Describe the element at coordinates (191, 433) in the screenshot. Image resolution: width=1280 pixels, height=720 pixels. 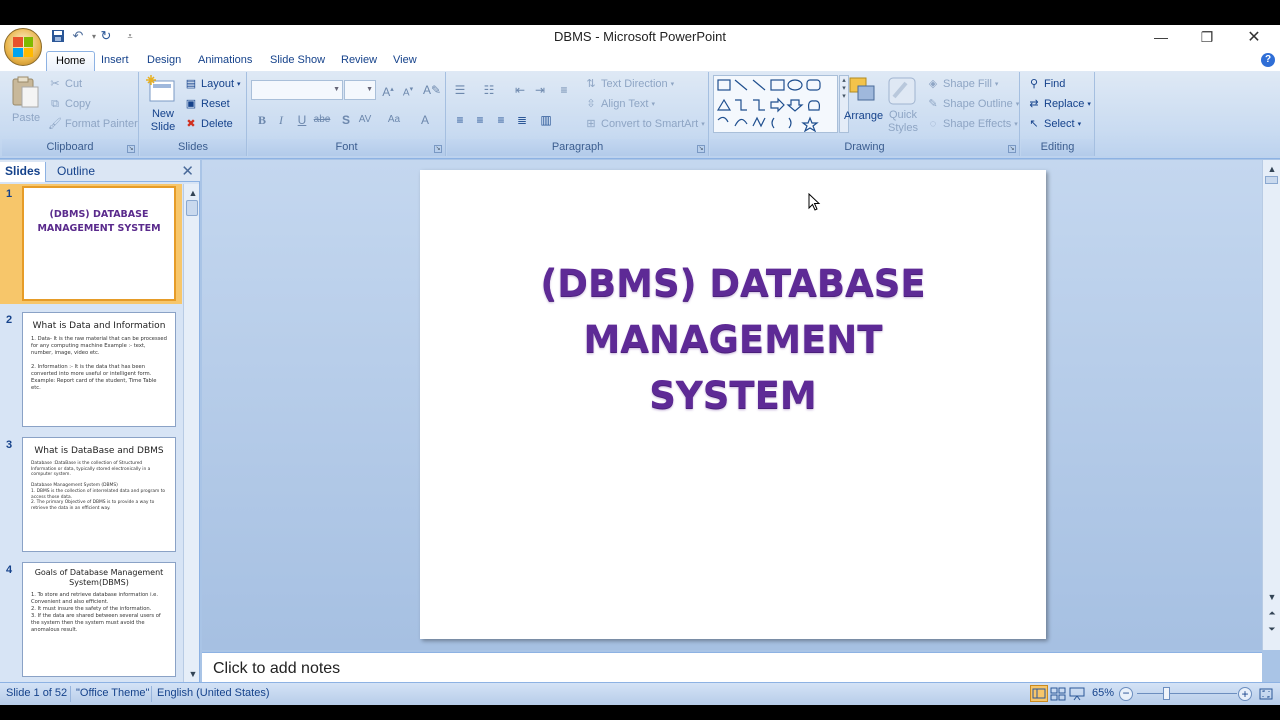
I see `slides-pane-scrollbar: ▲ ▼` at that location.